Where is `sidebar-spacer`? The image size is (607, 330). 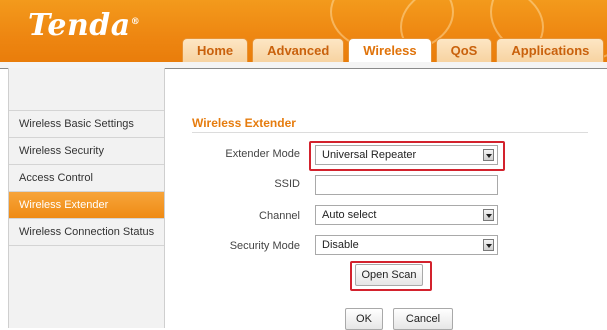 sidebar-spacer is located at coordinates (86, 89).